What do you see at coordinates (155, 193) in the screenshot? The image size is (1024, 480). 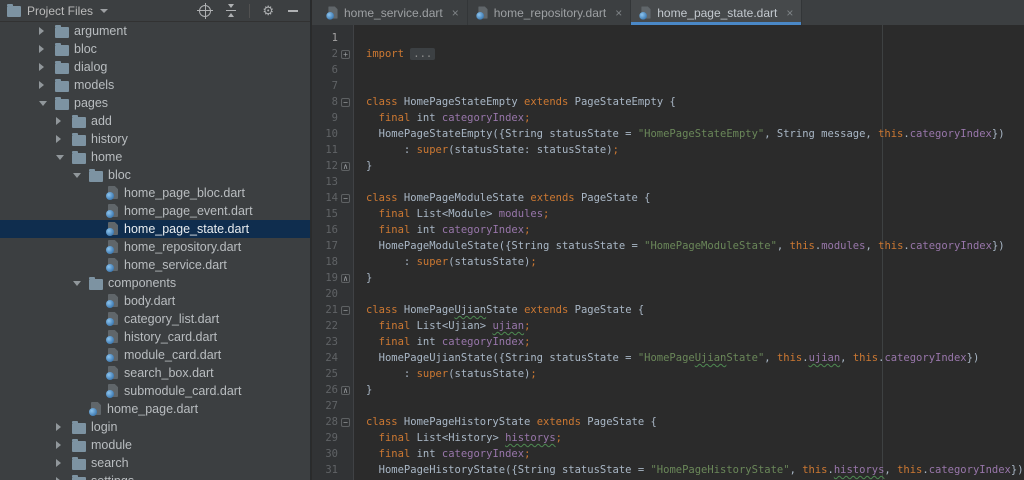 I see `tree-item-home_page_bloc-dart: home_page_bloc.dart` at bounding box center [155, 193].